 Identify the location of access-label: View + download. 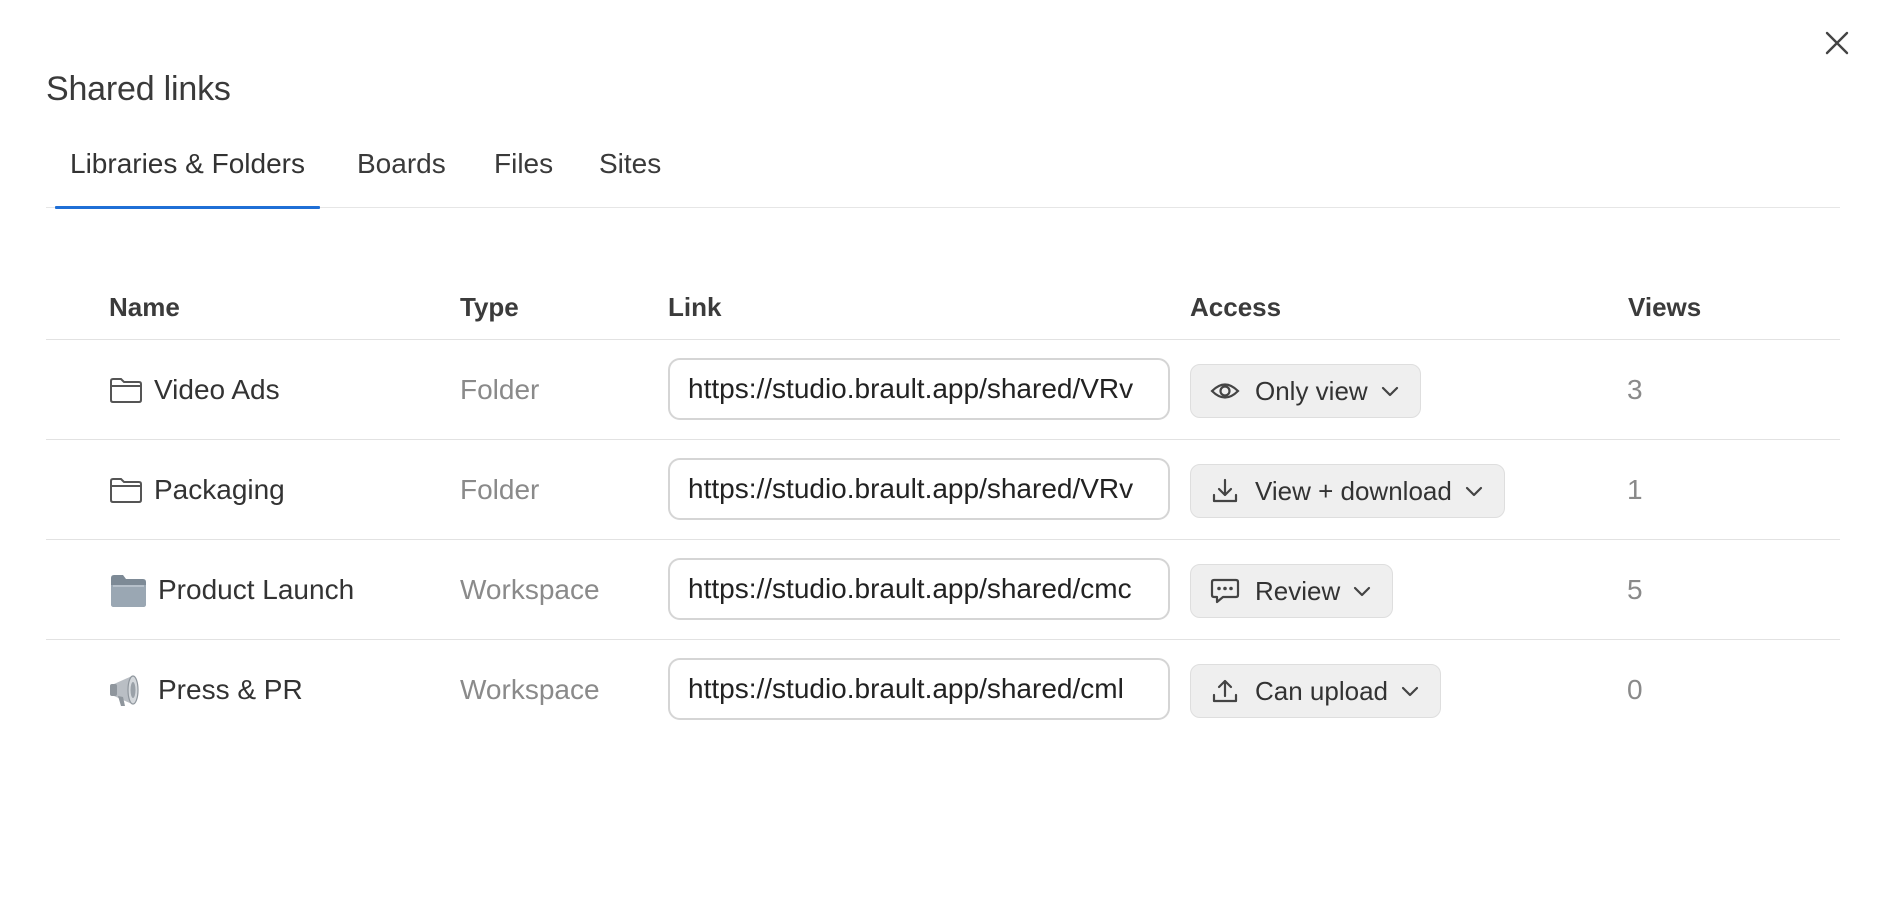
(1353, 490).